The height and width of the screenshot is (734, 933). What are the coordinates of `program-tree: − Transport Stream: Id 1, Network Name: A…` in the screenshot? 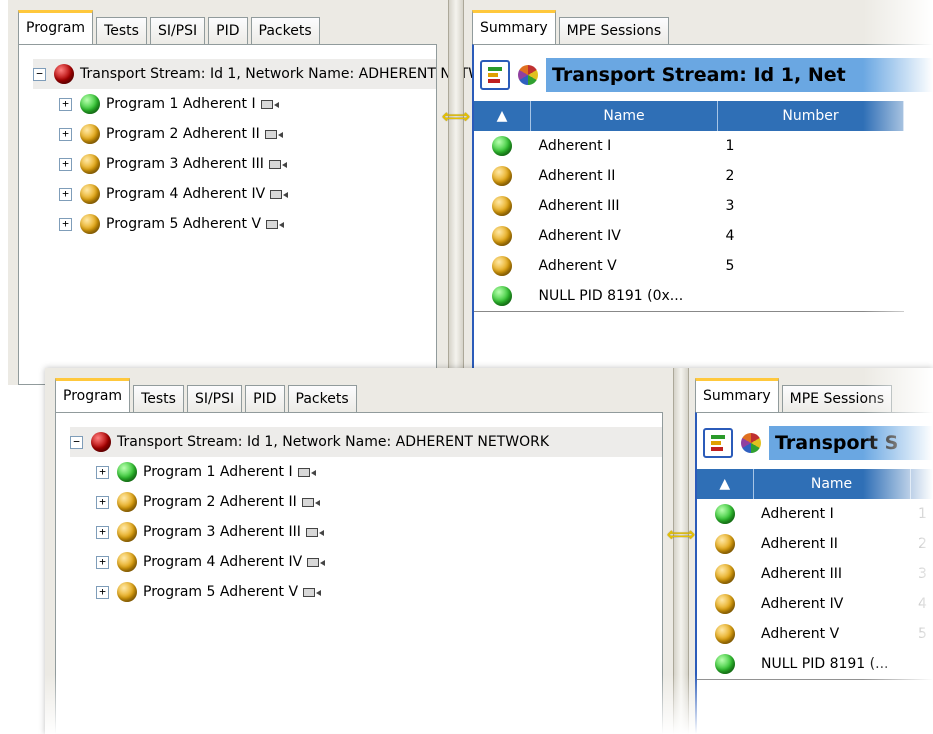 It's located at (272, 149).